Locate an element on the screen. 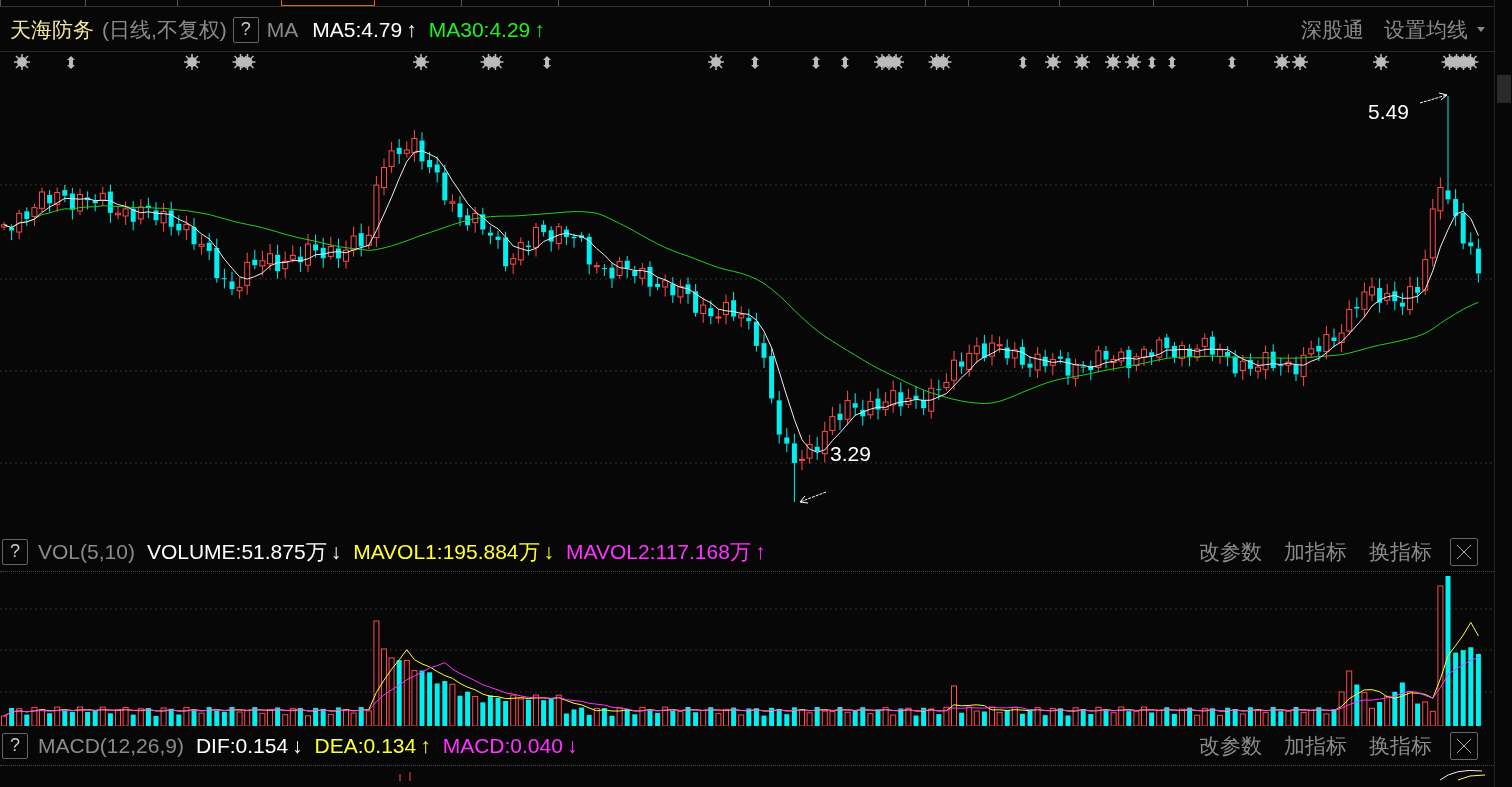  ma-setting-dropdown: 设置均线 is located at coordinates (1435, 29).